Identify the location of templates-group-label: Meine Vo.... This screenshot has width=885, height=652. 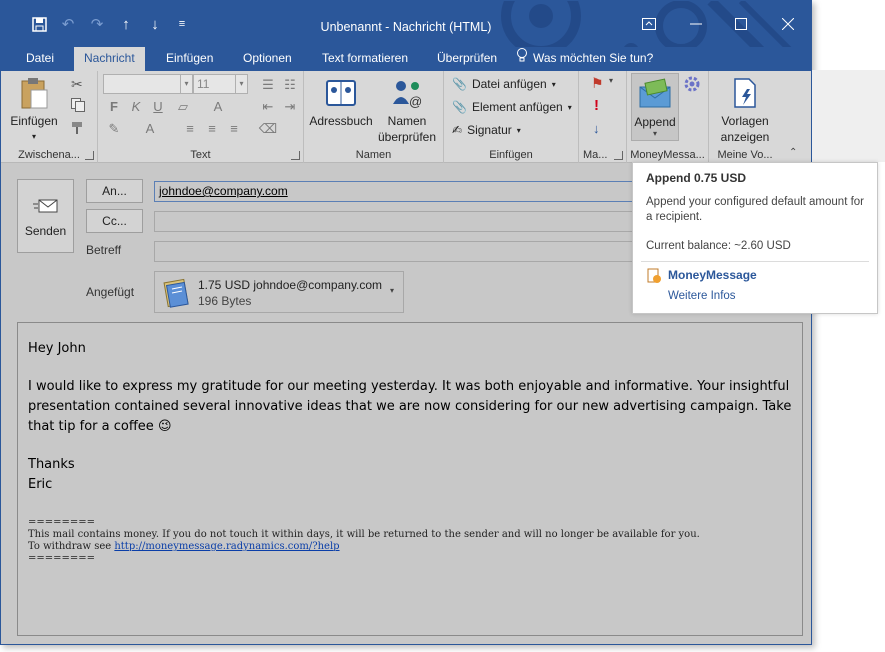
(745, 155).